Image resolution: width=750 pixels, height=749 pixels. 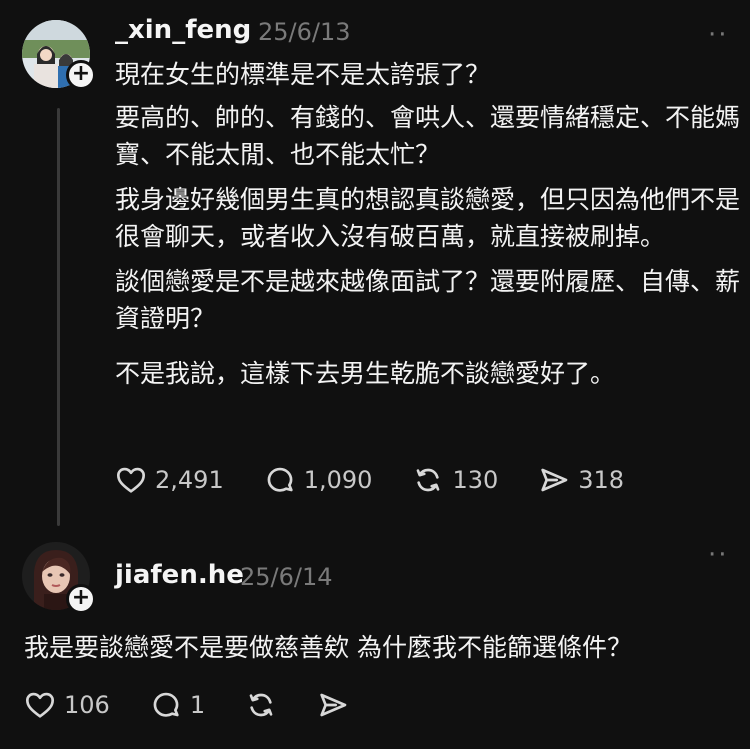 What do you see at coordinates (475, 480) in the screenshot?
I see `repost-count: 130` at bounding box center [475, 480].